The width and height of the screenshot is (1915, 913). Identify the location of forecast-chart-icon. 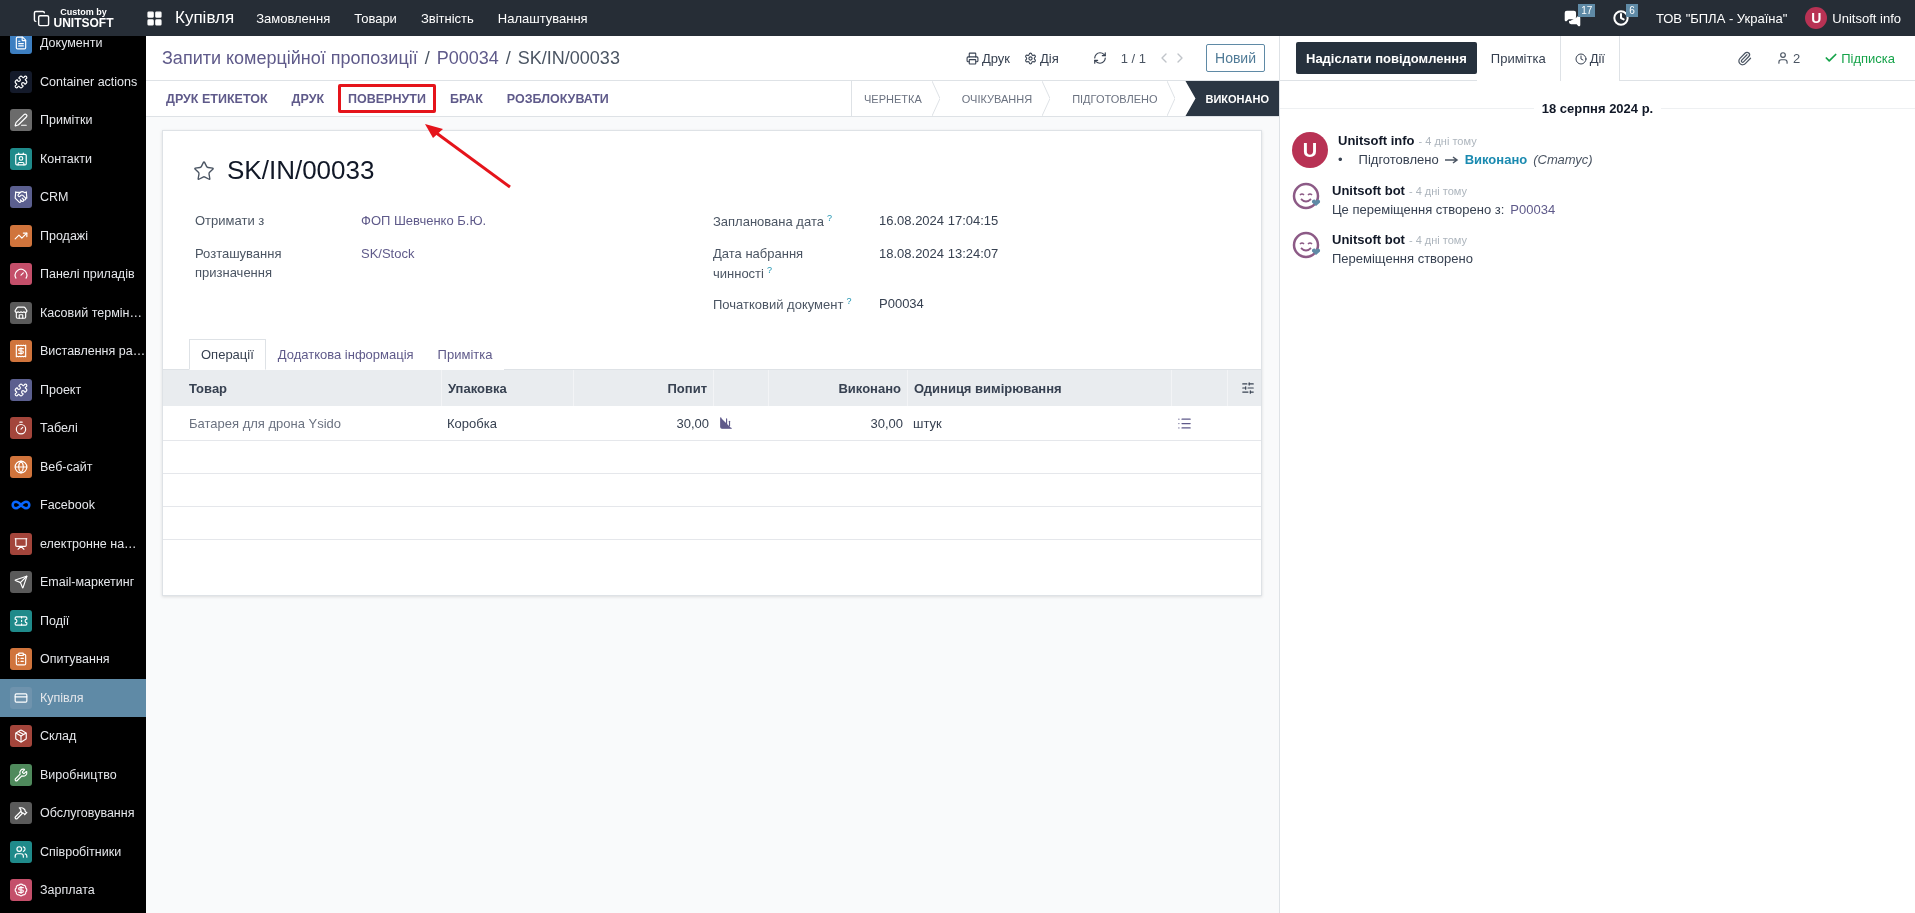
(726, 423).